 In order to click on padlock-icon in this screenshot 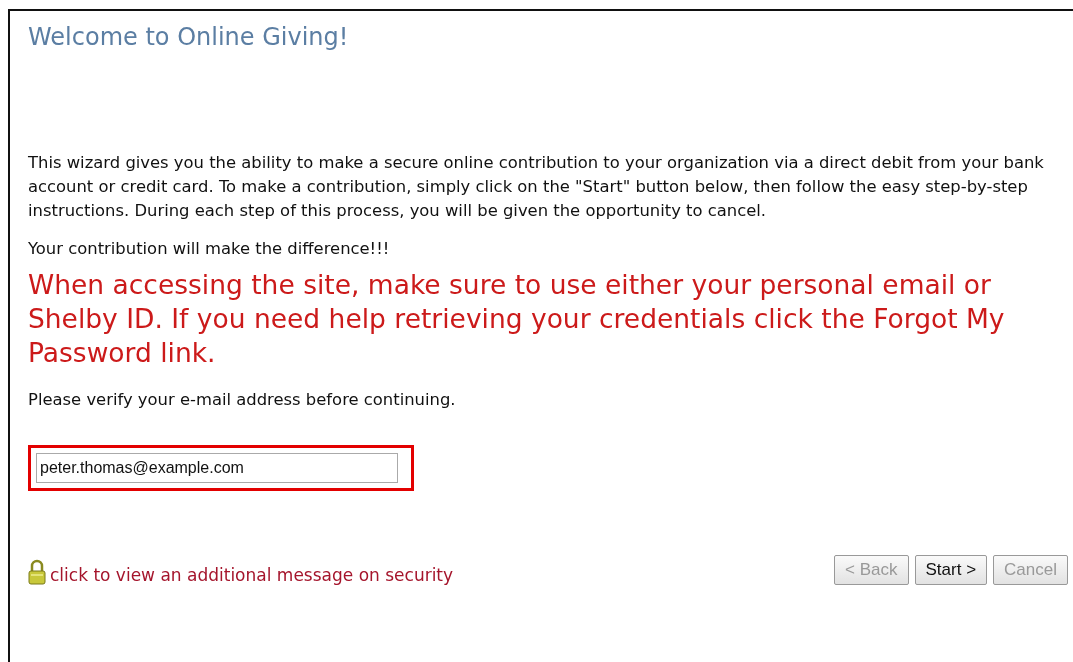, I will do `click(37, 572)`.